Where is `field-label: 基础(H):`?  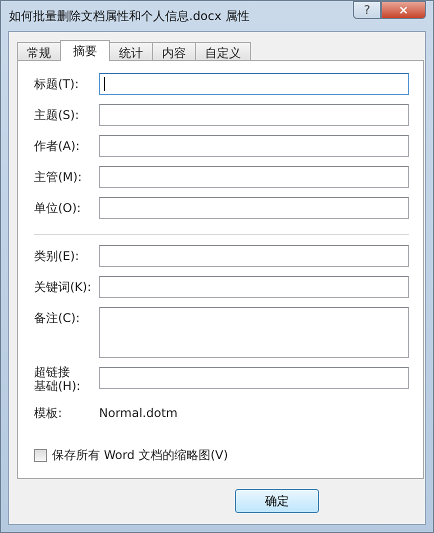 field-label: 基础(H): is located at coordinates (57, 386).